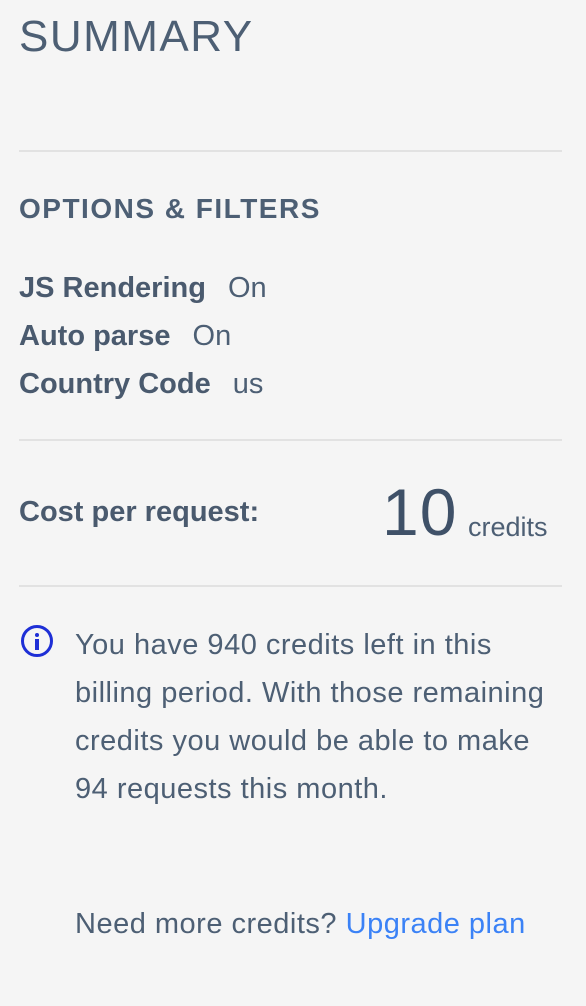 The width and height of the screenshot is (586, 1006). Describe the element at coordinates (136, 36) in the screenshot. I see `summary-title: SUMMARY` at that location.